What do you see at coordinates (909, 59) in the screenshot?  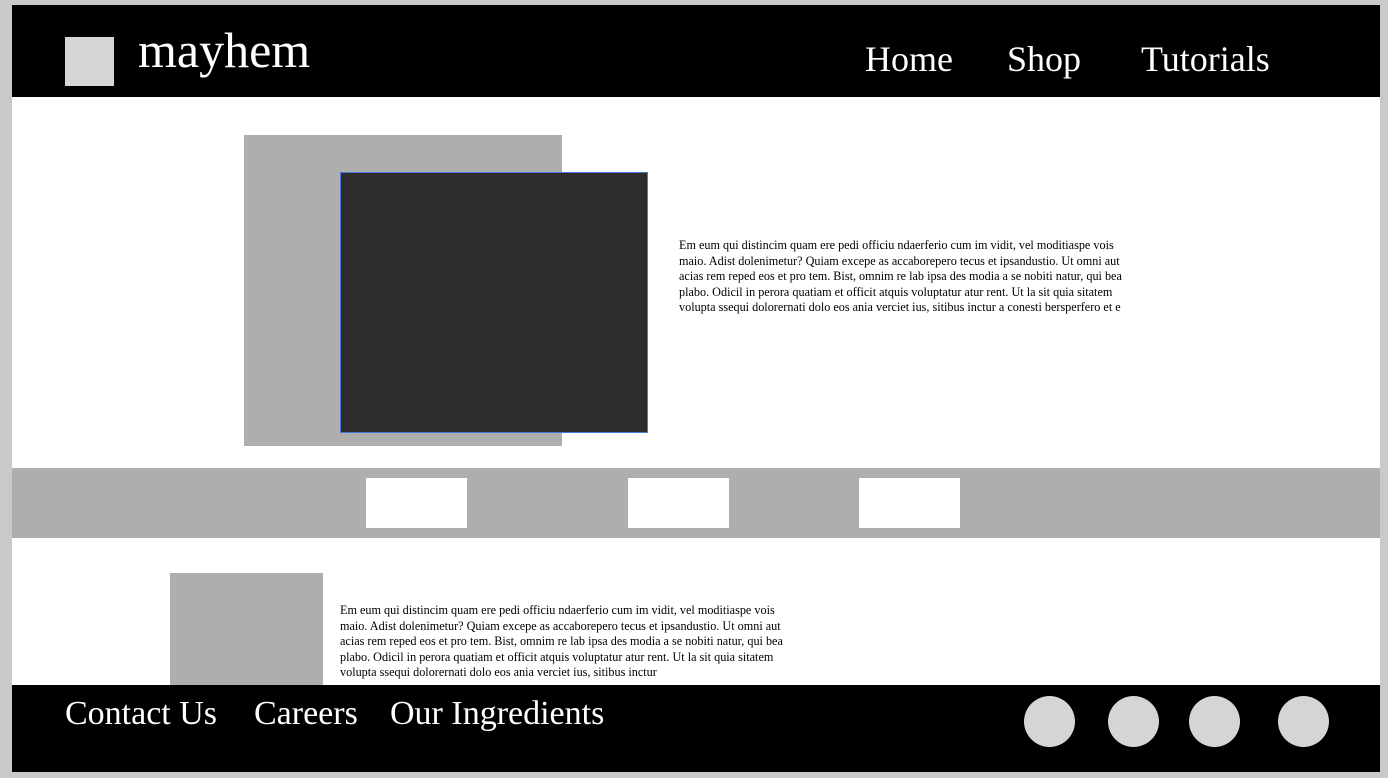 I see `nav-home-link: Home` at bounding box center [909, 59].